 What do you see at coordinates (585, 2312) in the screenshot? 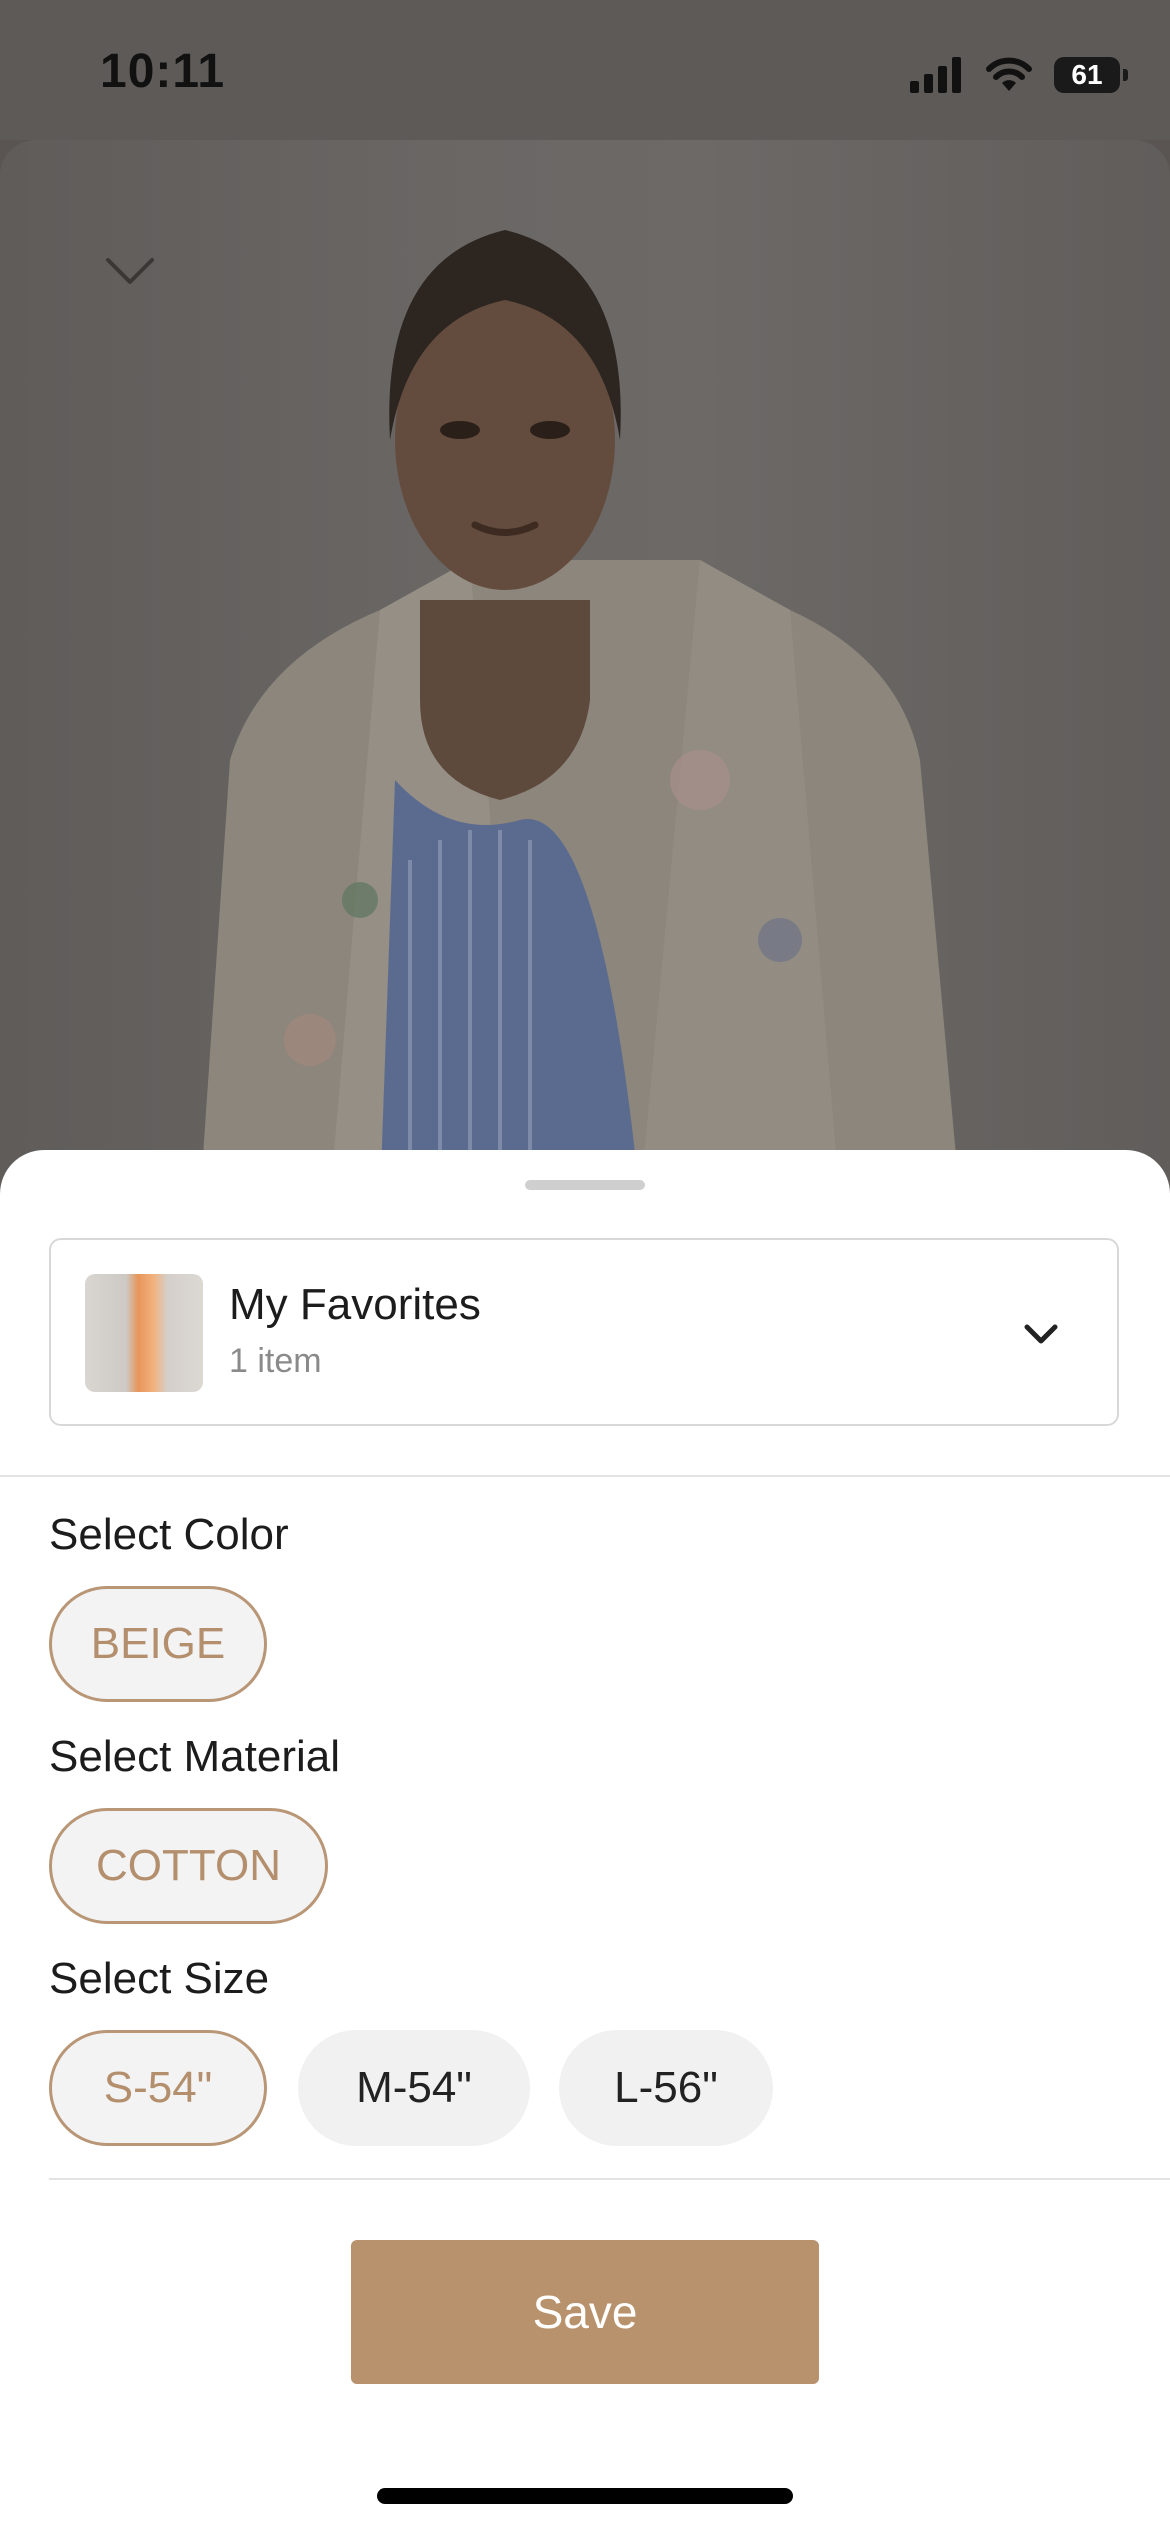
I see `save-button: Save` at bounding box center [585, 2312].